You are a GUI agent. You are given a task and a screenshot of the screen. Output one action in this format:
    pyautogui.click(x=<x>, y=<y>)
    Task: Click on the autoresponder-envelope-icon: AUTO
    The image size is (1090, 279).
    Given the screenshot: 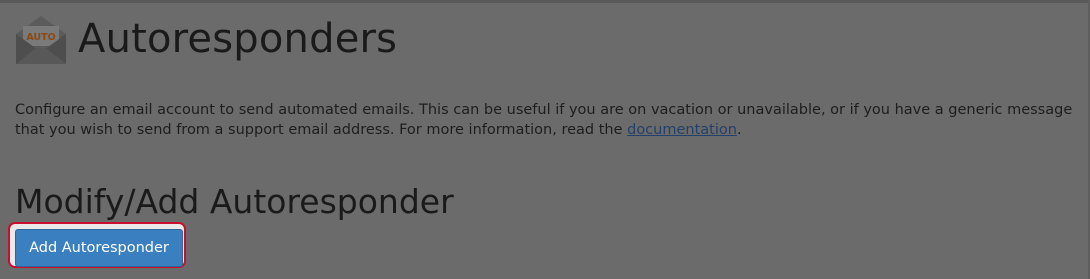 What is the action you would take?
    pyautogui.click(x=41, y=39)
    